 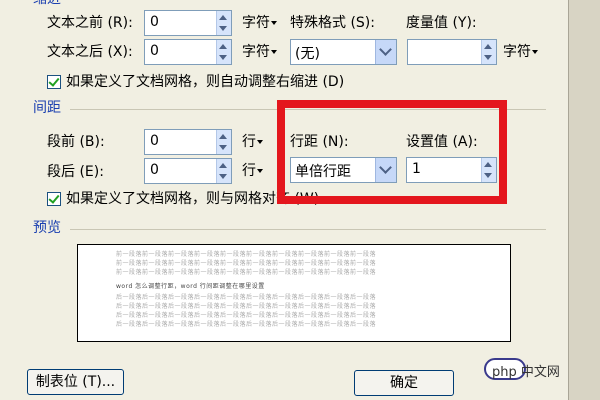 What do you see at coordinates (259, 23) in the screenshot?
I see `before-text-unit: 字符` at bounding box center [259, 23].